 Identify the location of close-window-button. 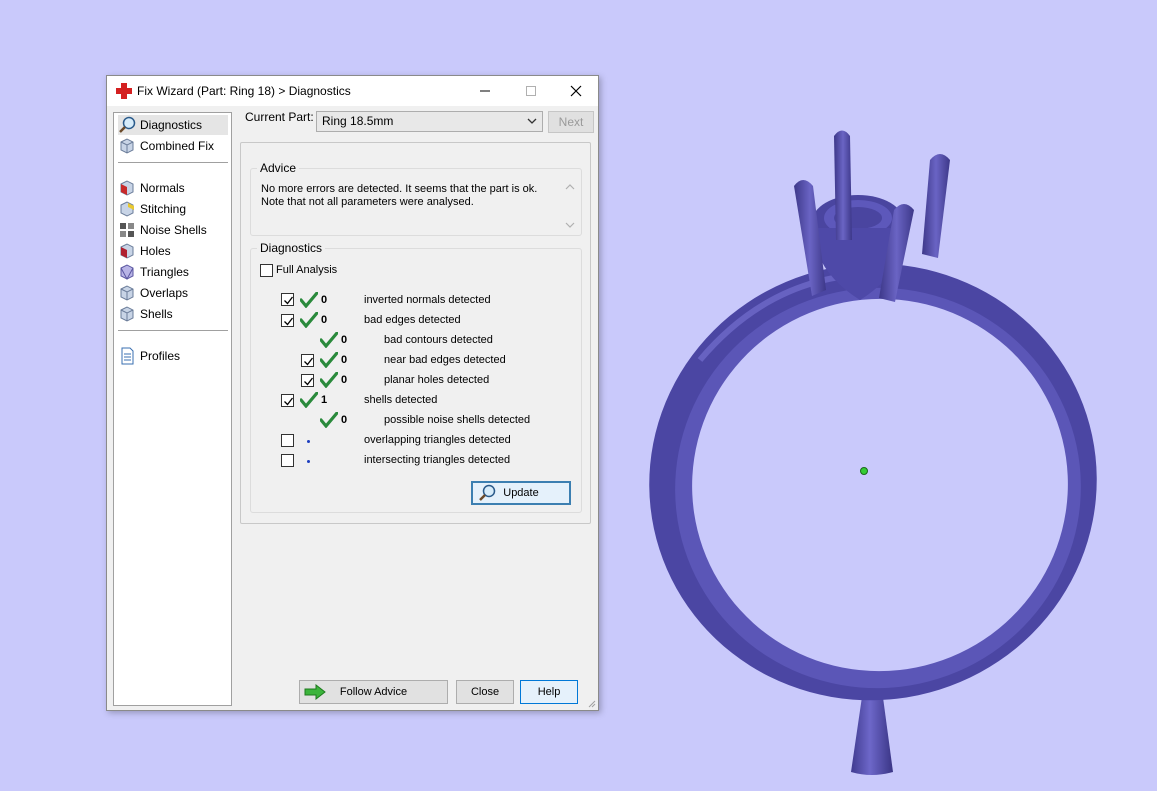
(576, 91).